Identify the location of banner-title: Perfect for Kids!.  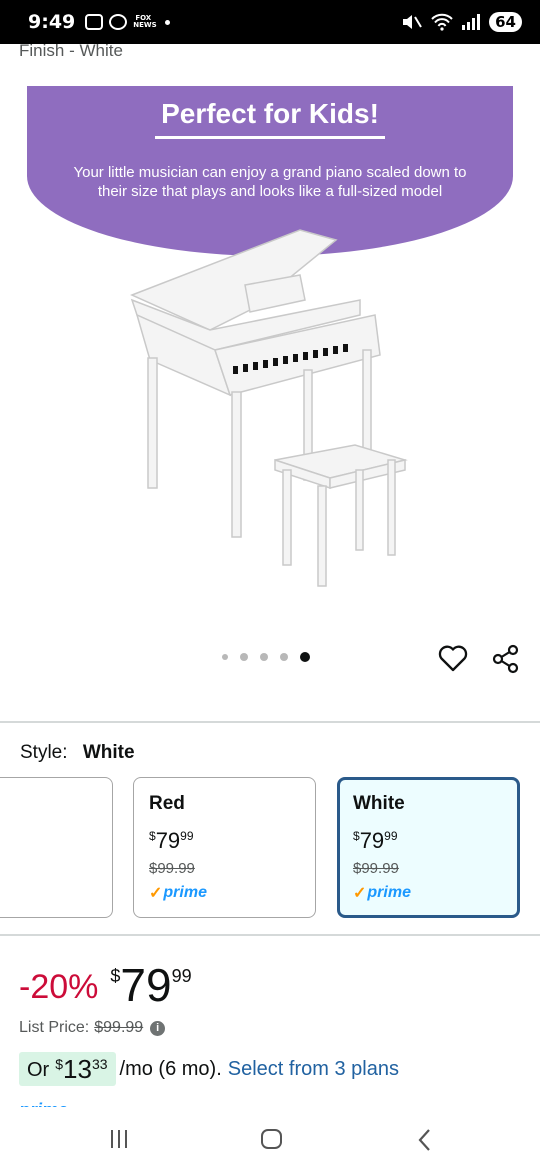
(270, 118).